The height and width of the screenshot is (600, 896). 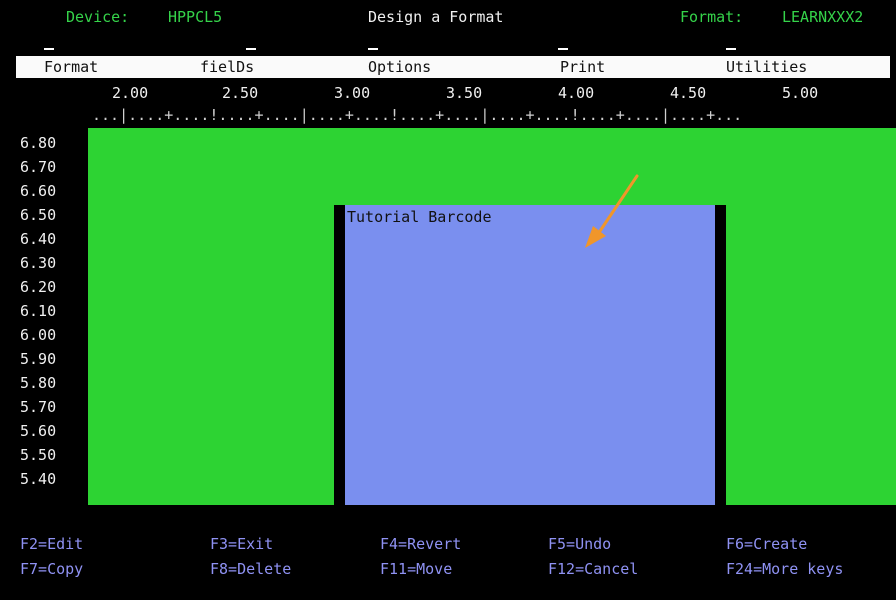 I want to click on format-value: LEARNXXX2, so click(x=823, y=17).